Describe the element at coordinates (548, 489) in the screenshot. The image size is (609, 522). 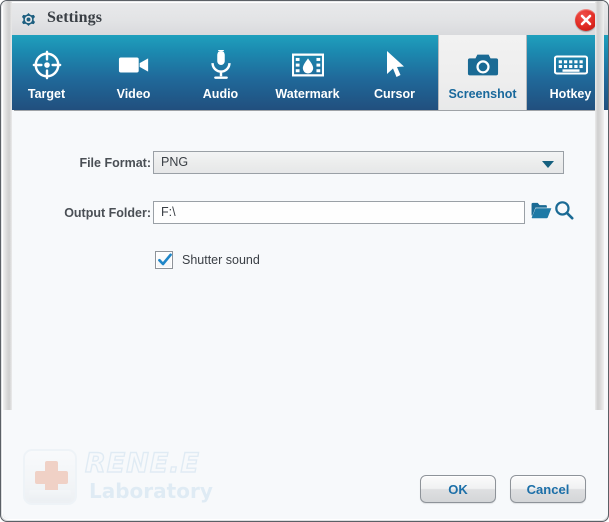
I see `cancel-button: Cancel` at that location.